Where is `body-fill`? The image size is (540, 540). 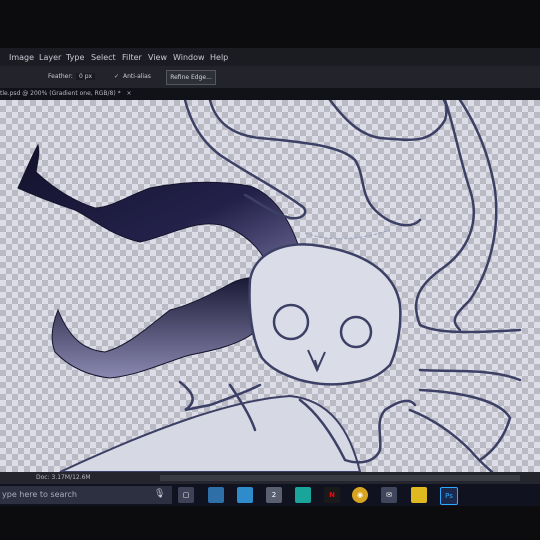
body-fill is located at coordinates (210, 433).